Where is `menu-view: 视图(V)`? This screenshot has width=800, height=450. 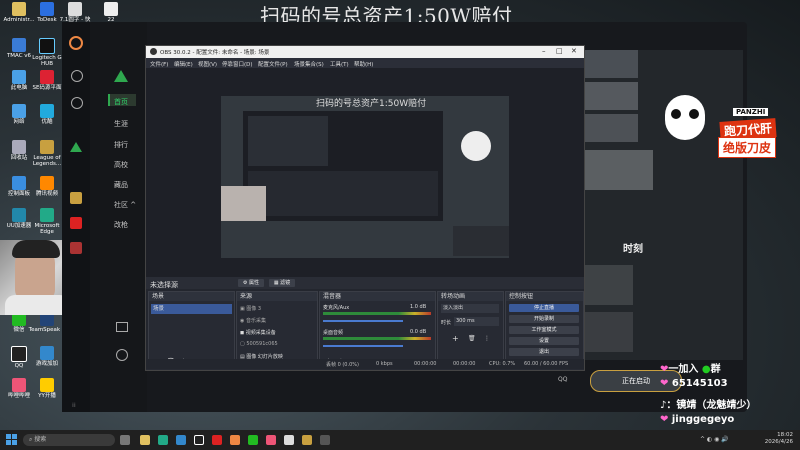
menu-view: 视图(V) is located at coordinates (207, 64).